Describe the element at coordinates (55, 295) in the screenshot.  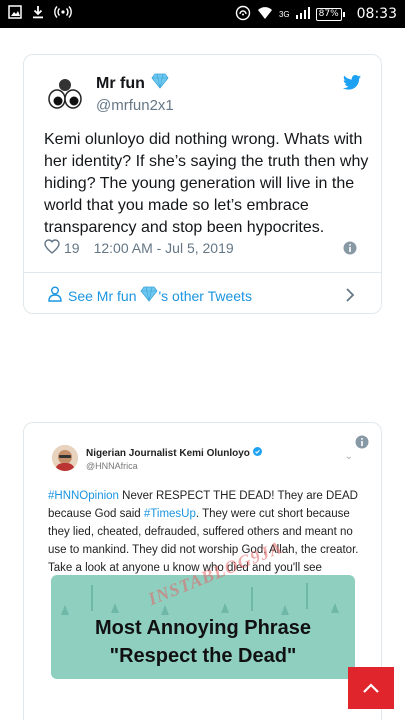
I see `user-icon` at that location.